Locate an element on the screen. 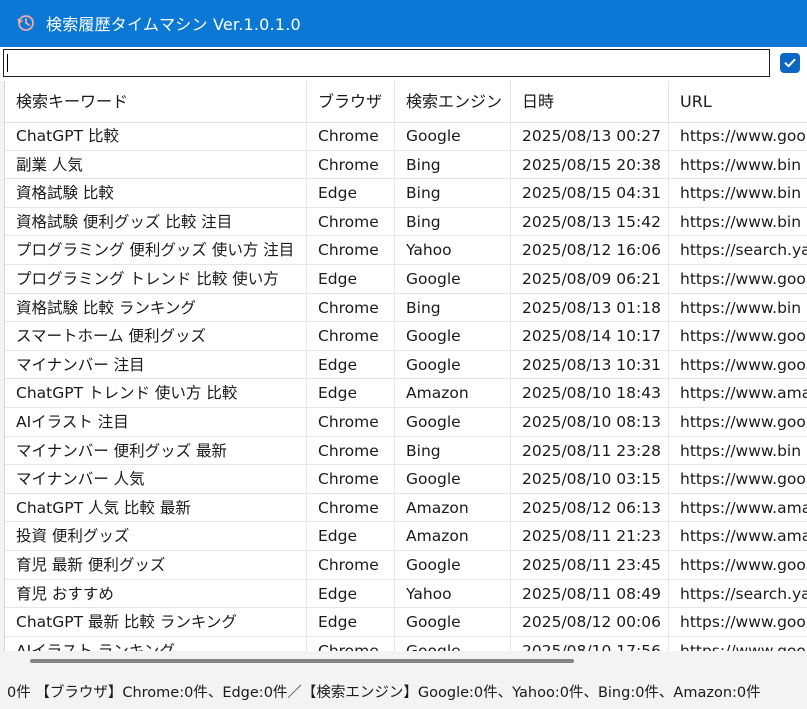  scrollbar-thumb is located at coordinates (302, 661).